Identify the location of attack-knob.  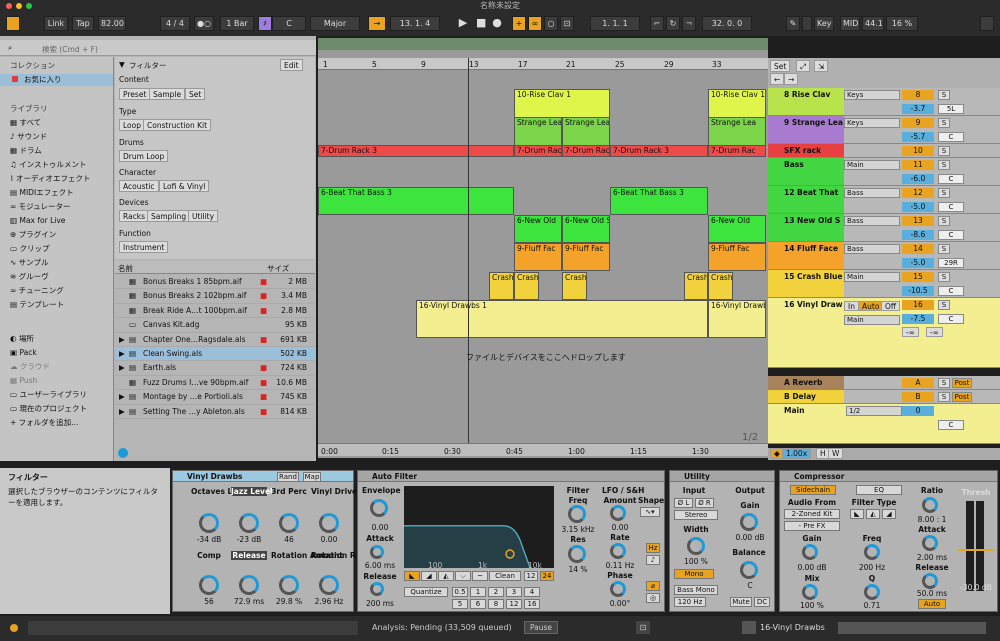
(377, 552).